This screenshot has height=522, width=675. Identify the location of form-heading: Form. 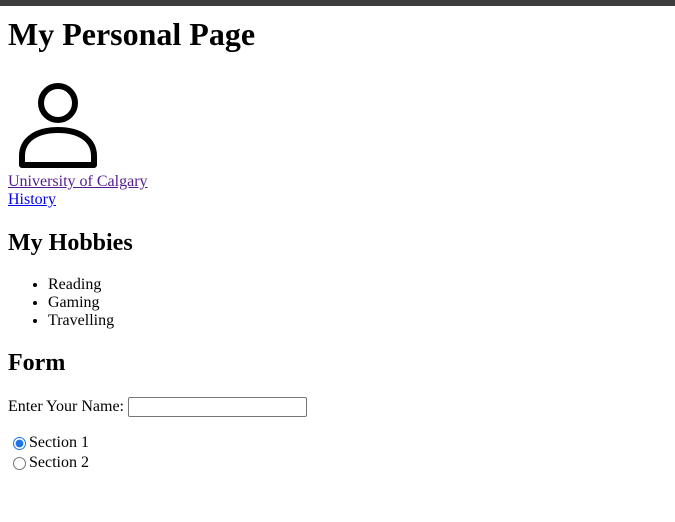
(37, 363).